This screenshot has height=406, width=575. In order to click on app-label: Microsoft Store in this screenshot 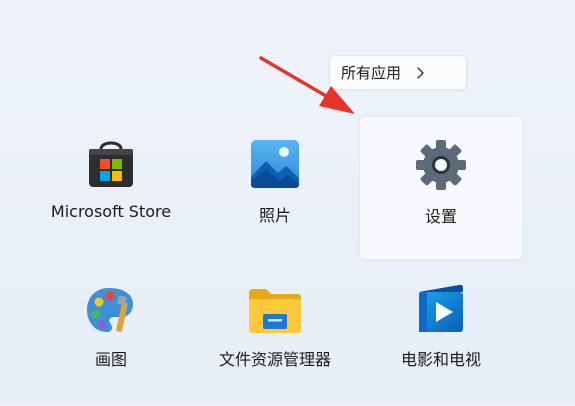, I will do `click(111, 211)`.